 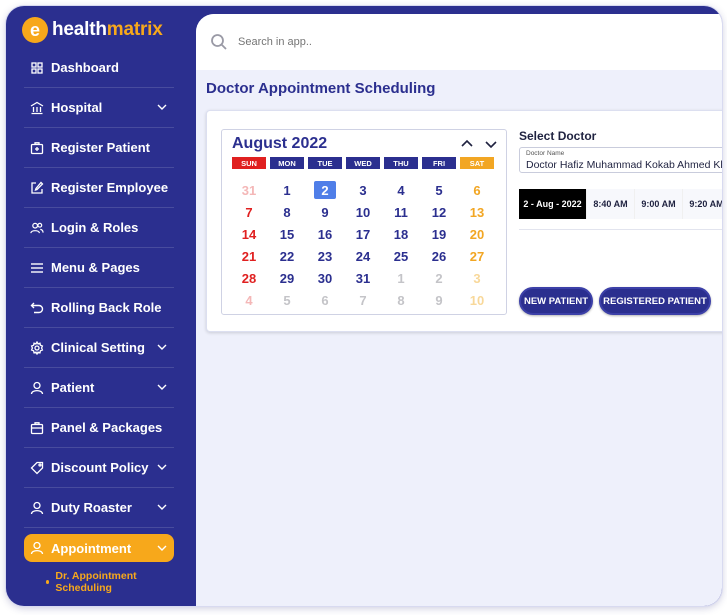 What do you see at coordinates (401, 234) in the screenshot?
I see `calendar-day: 18` at bounding box center [401, 234].